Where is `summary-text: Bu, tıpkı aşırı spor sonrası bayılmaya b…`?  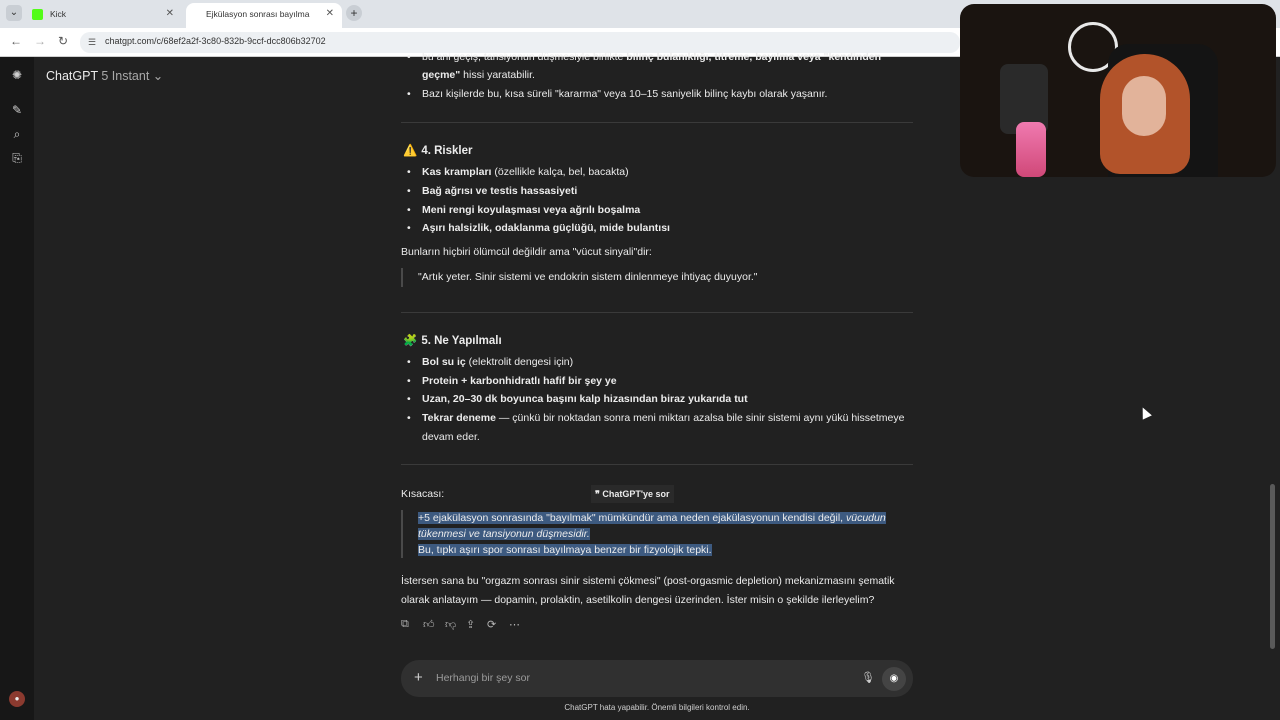
summary-text: Bu, tıpkı aşırı spor sonrası bayılmaya b… is located at coordinates (565, 550).